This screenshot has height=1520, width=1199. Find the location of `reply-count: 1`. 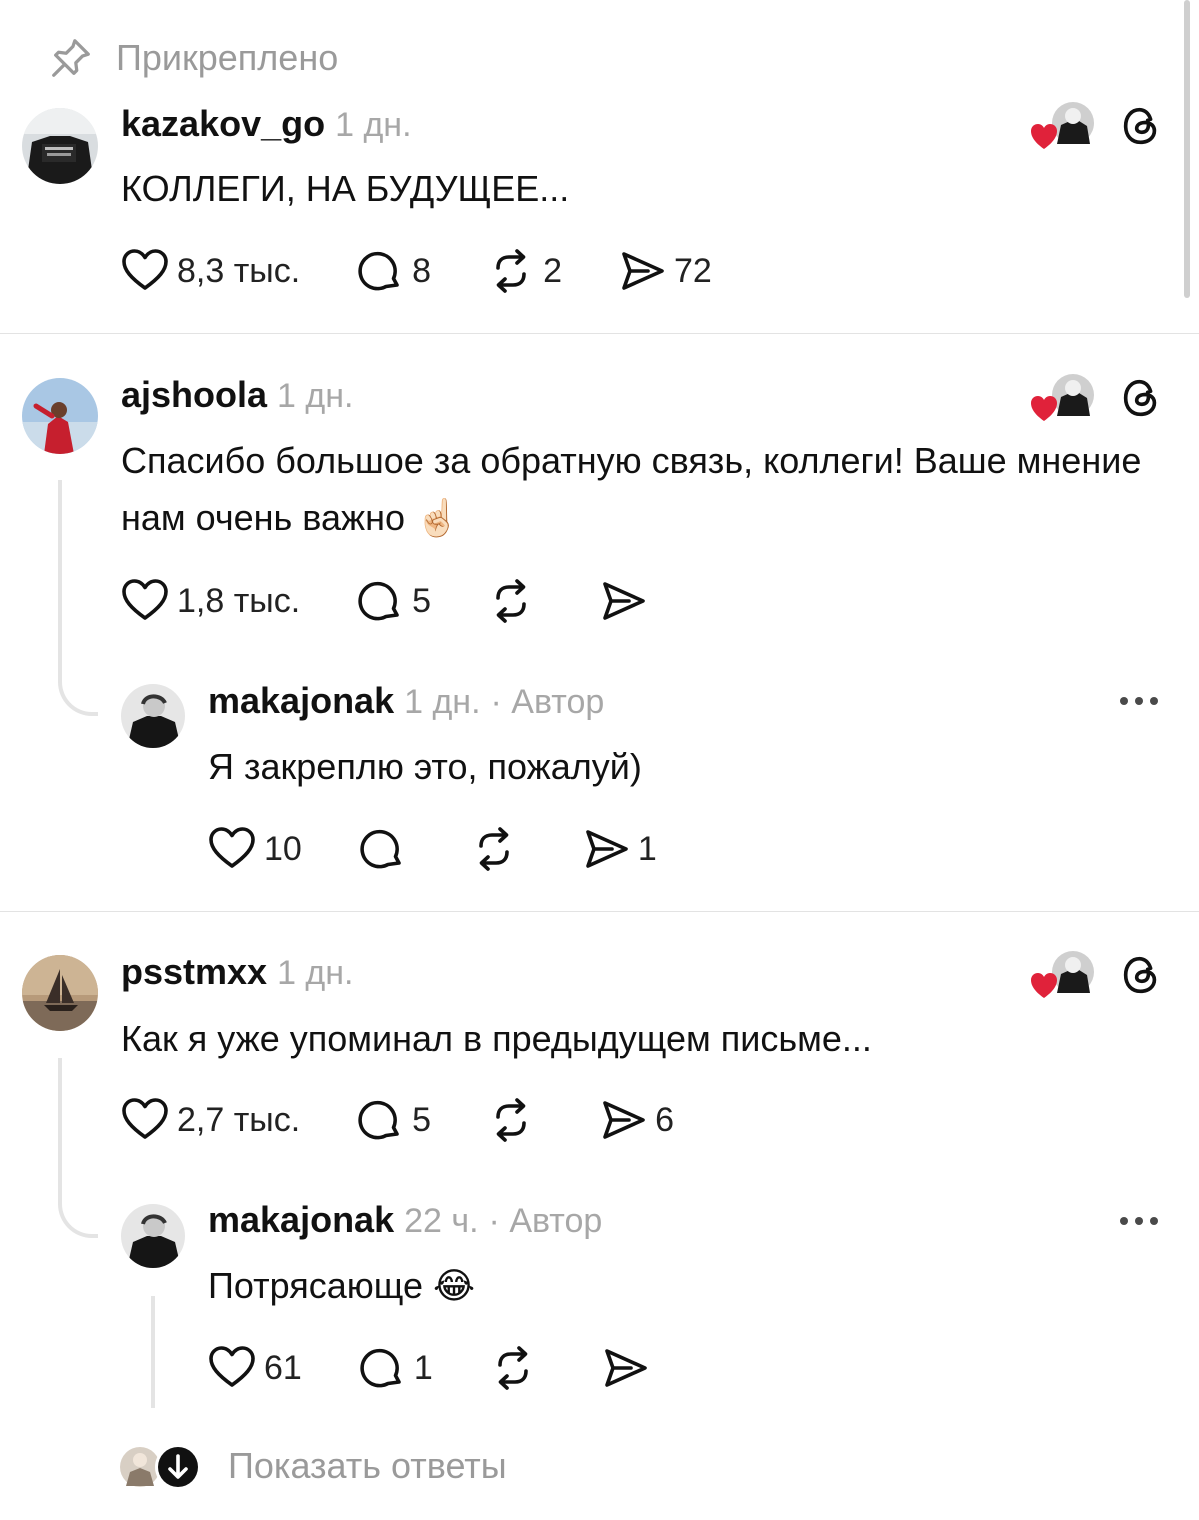

reply-count: 1 is located at coordinates (423, 1367).